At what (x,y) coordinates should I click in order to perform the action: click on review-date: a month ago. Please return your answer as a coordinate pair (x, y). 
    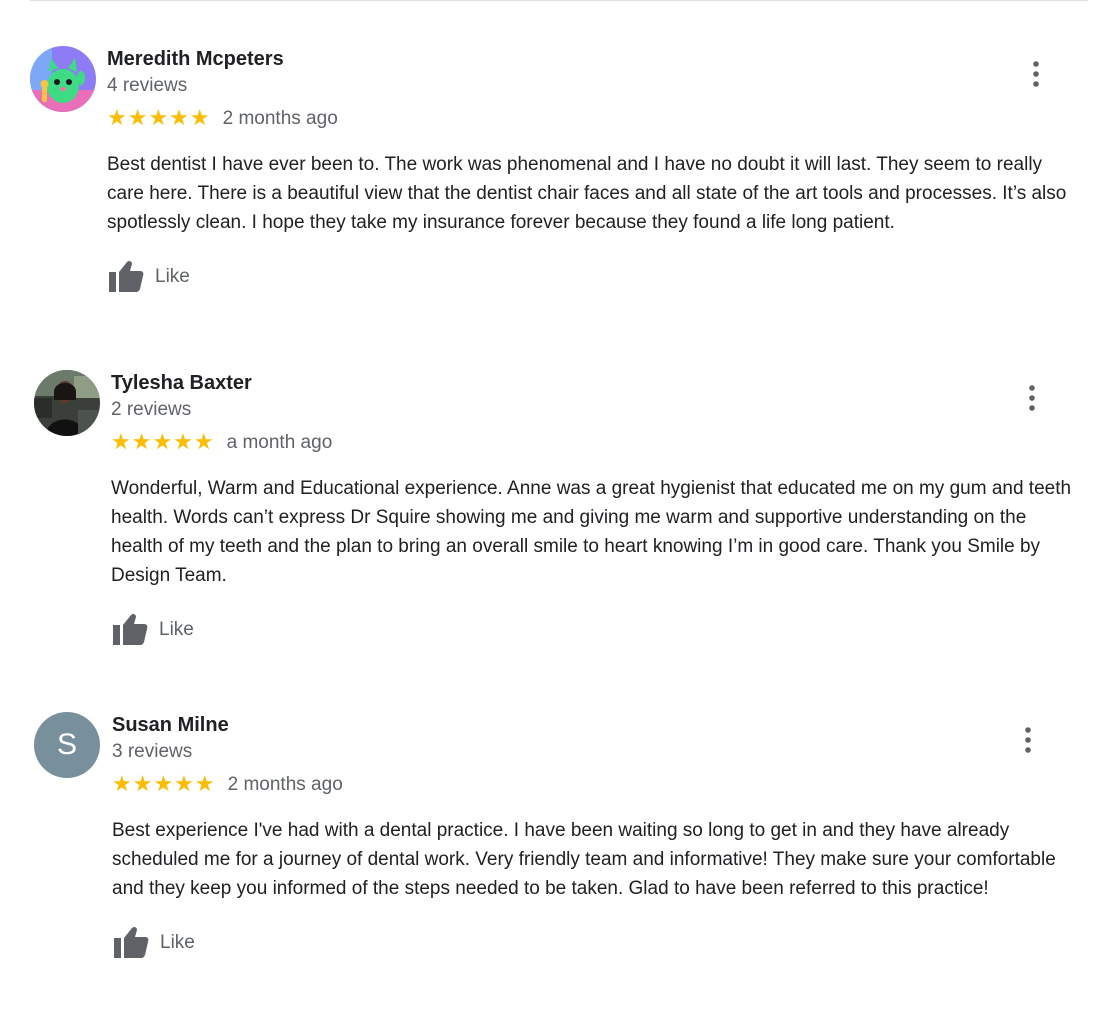
    Looking at the image, I should click on (279, 442).